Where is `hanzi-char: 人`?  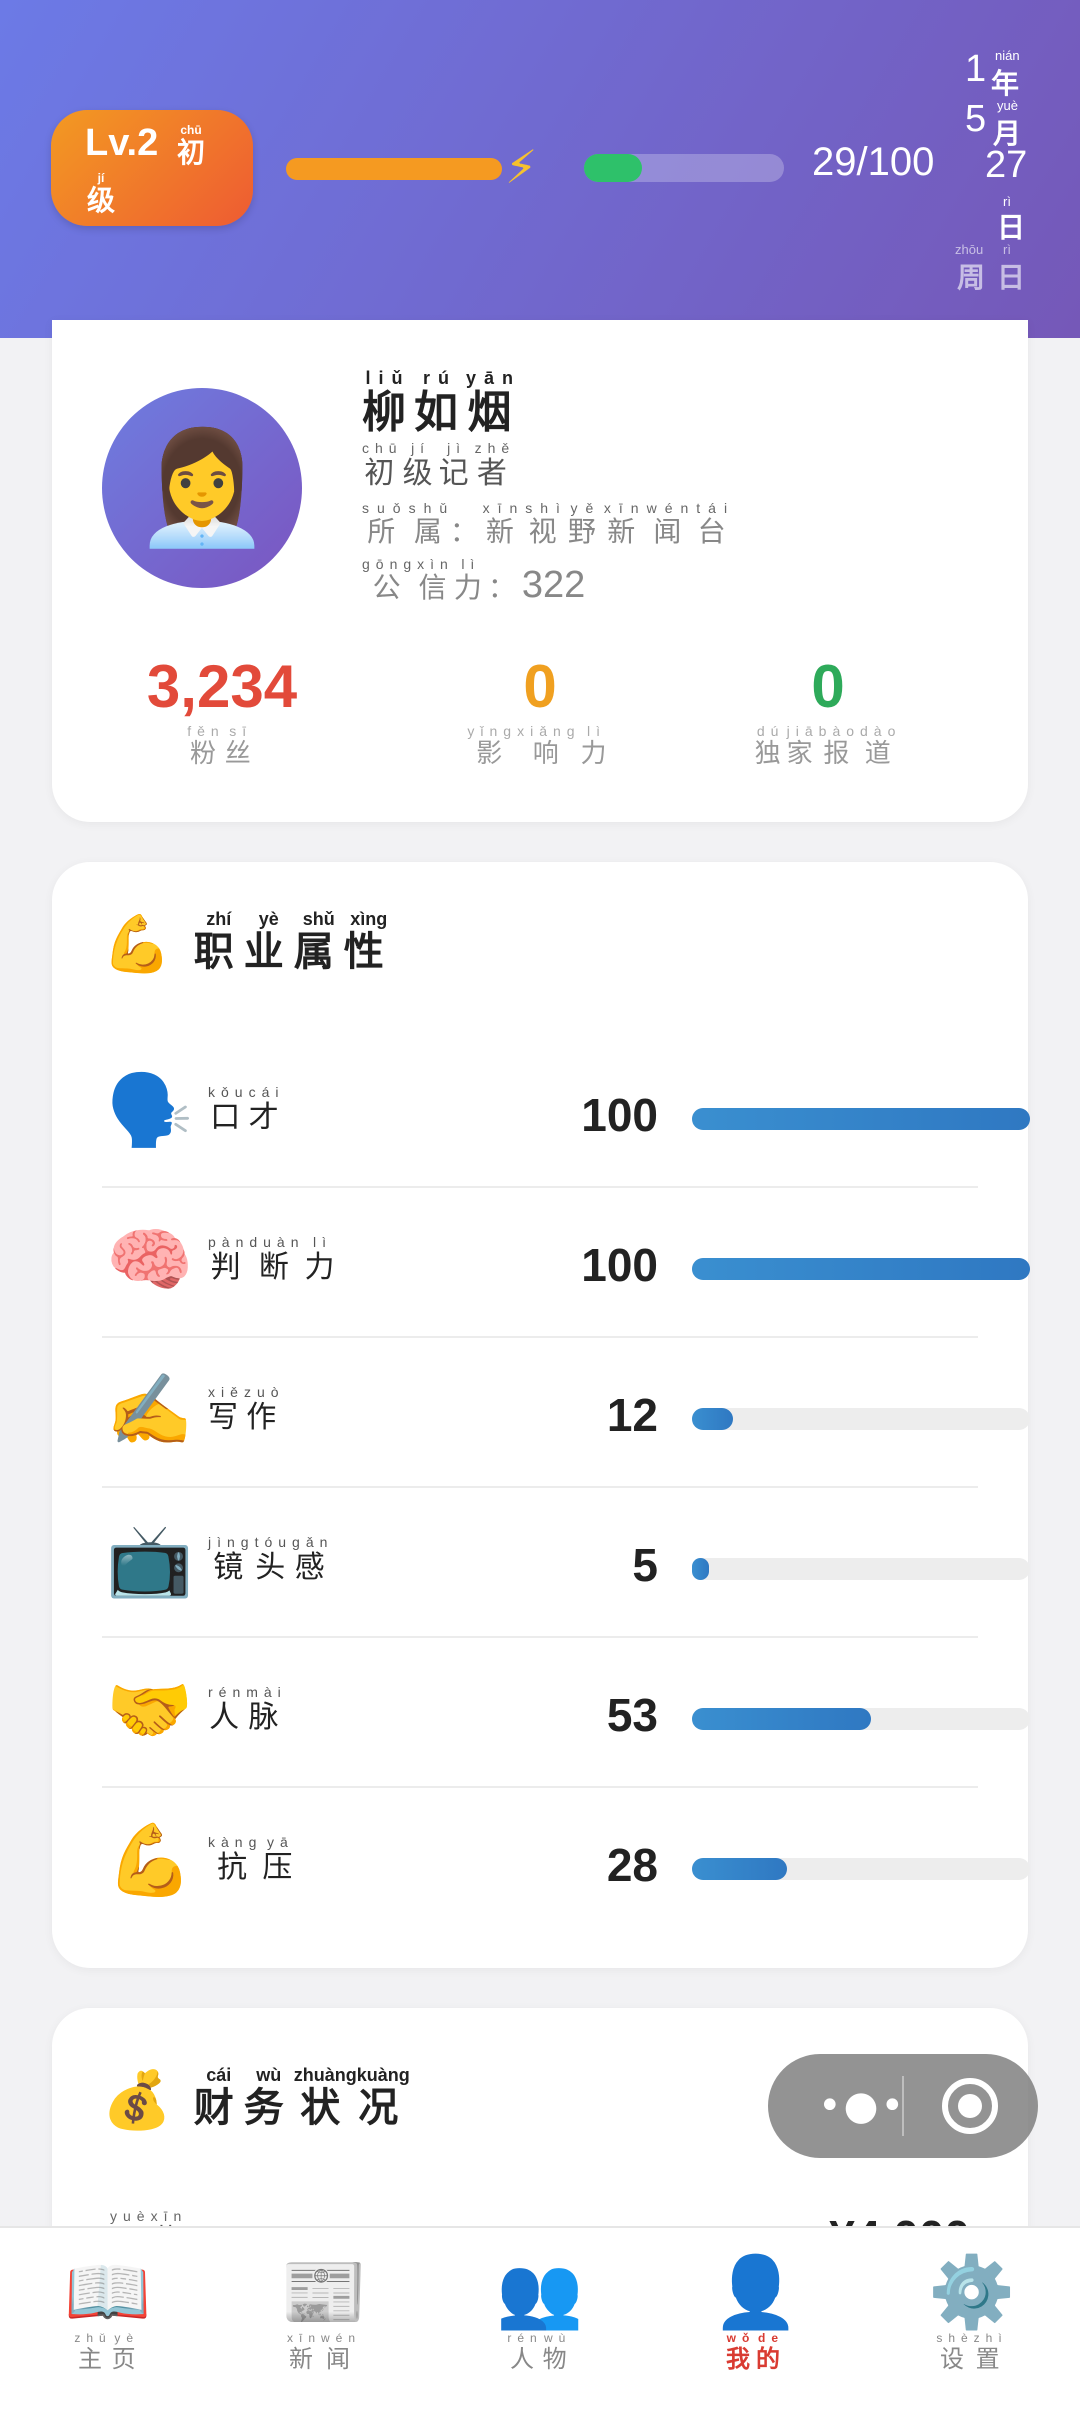
hanzi-char: 人 is located at coordinates (525, 2359).